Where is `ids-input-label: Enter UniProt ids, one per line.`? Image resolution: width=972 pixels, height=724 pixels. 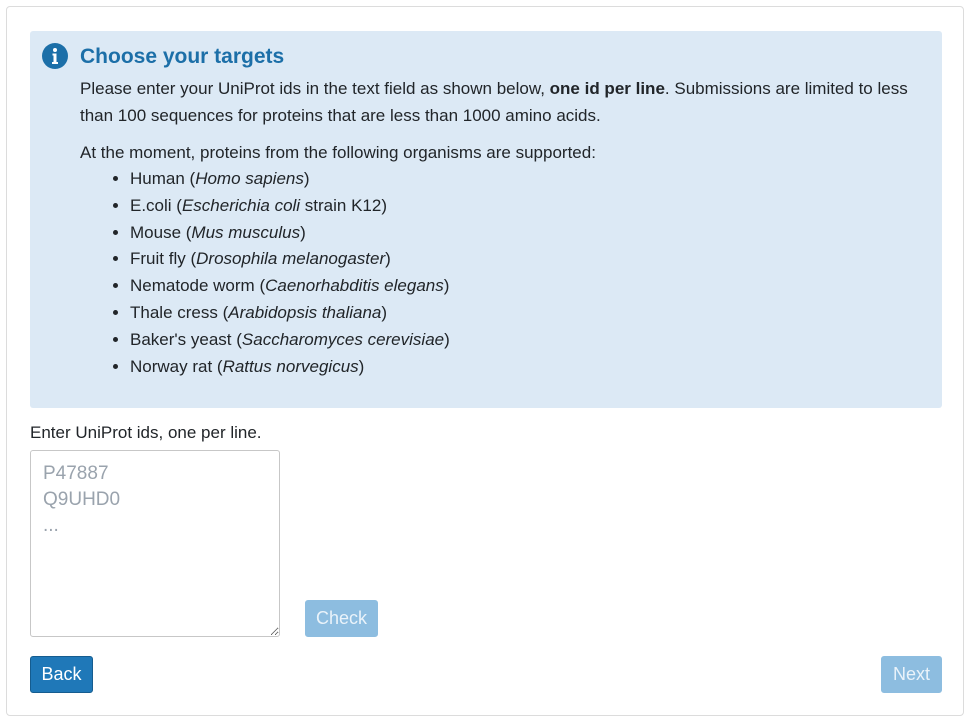
ids-input-label: Enter UniProt ids, one per line. is located at coordinates (146, 432).